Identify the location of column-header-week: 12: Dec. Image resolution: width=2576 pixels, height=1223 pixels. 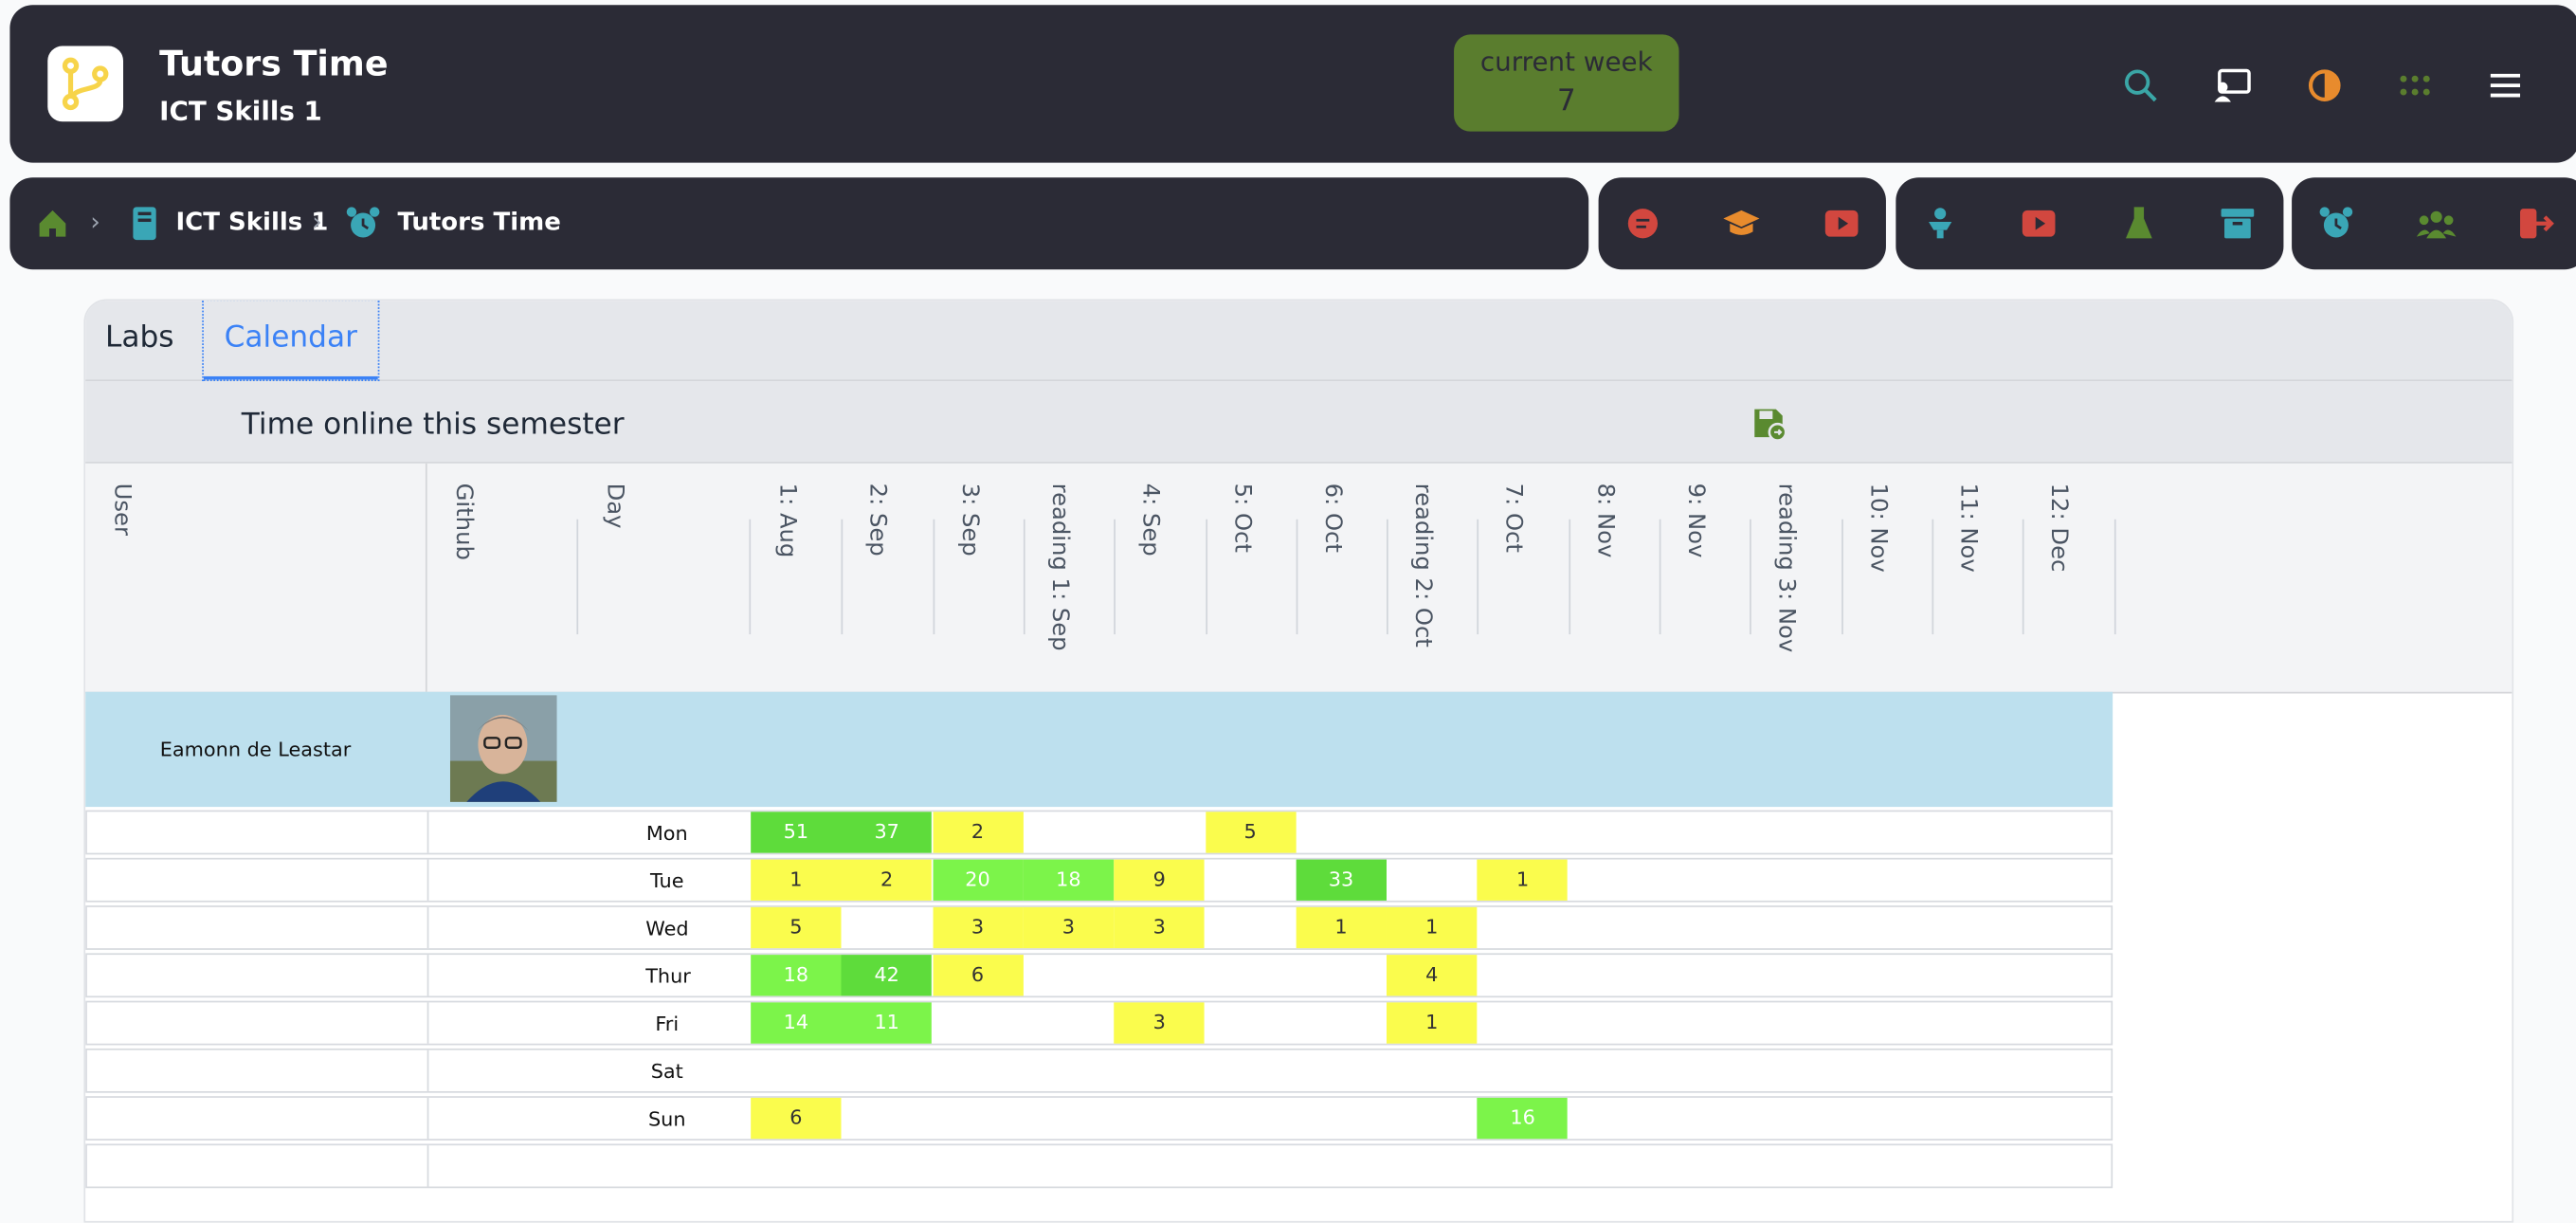
(2061, 582).